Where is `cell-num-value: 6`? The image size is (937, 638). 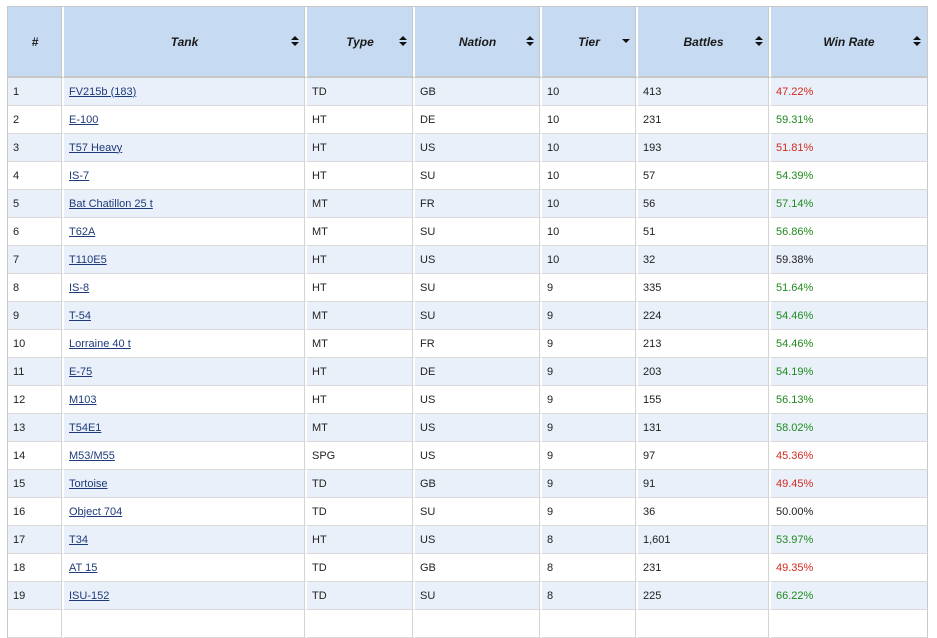
cell-num-value: 6 is located at coordinates (16, 231).